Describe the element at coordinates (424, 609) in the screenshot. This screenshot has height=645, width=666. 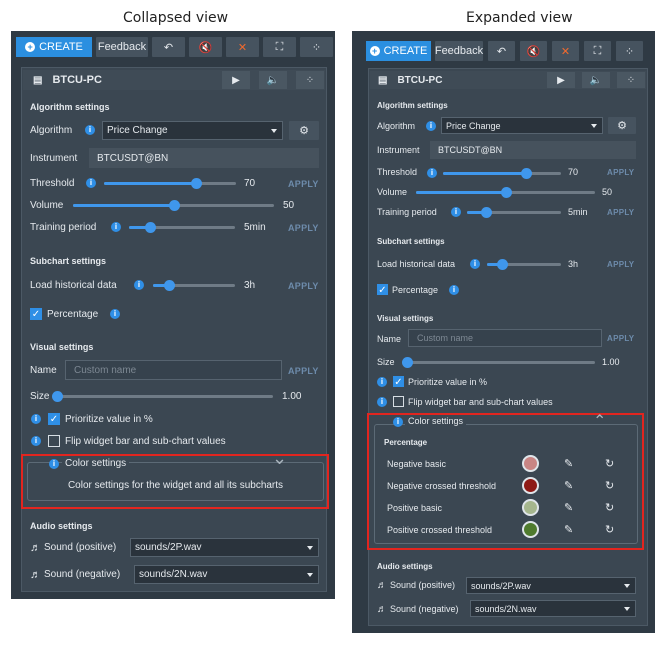
I see `sound-negative-label: Sound (negative)` at that location.